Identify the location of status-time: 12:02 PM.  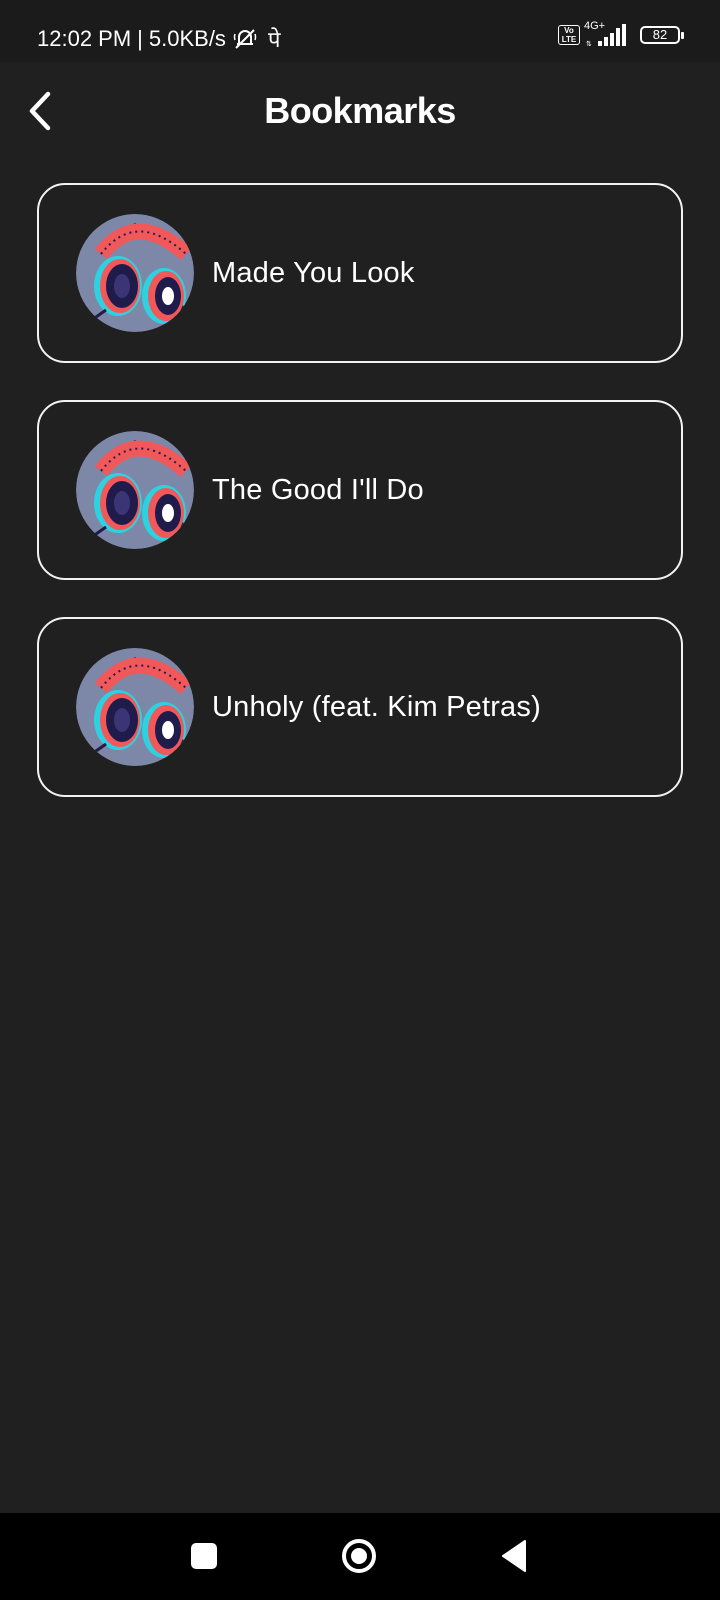
(84, 38).